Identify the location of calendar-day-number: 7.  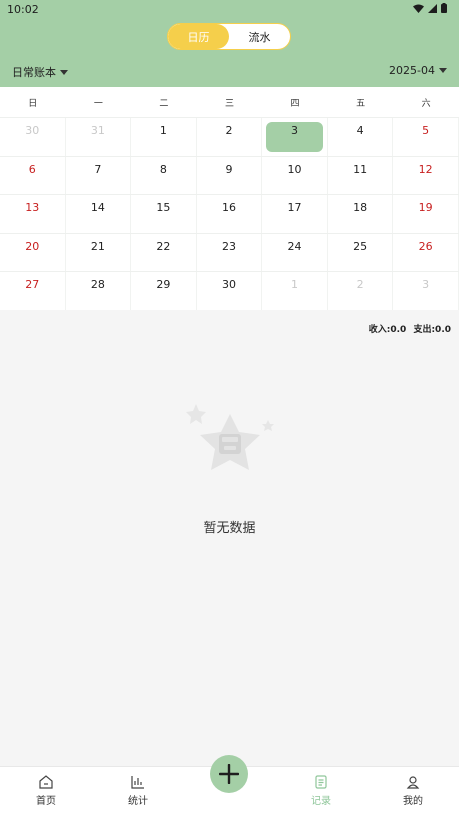
(98, 169).